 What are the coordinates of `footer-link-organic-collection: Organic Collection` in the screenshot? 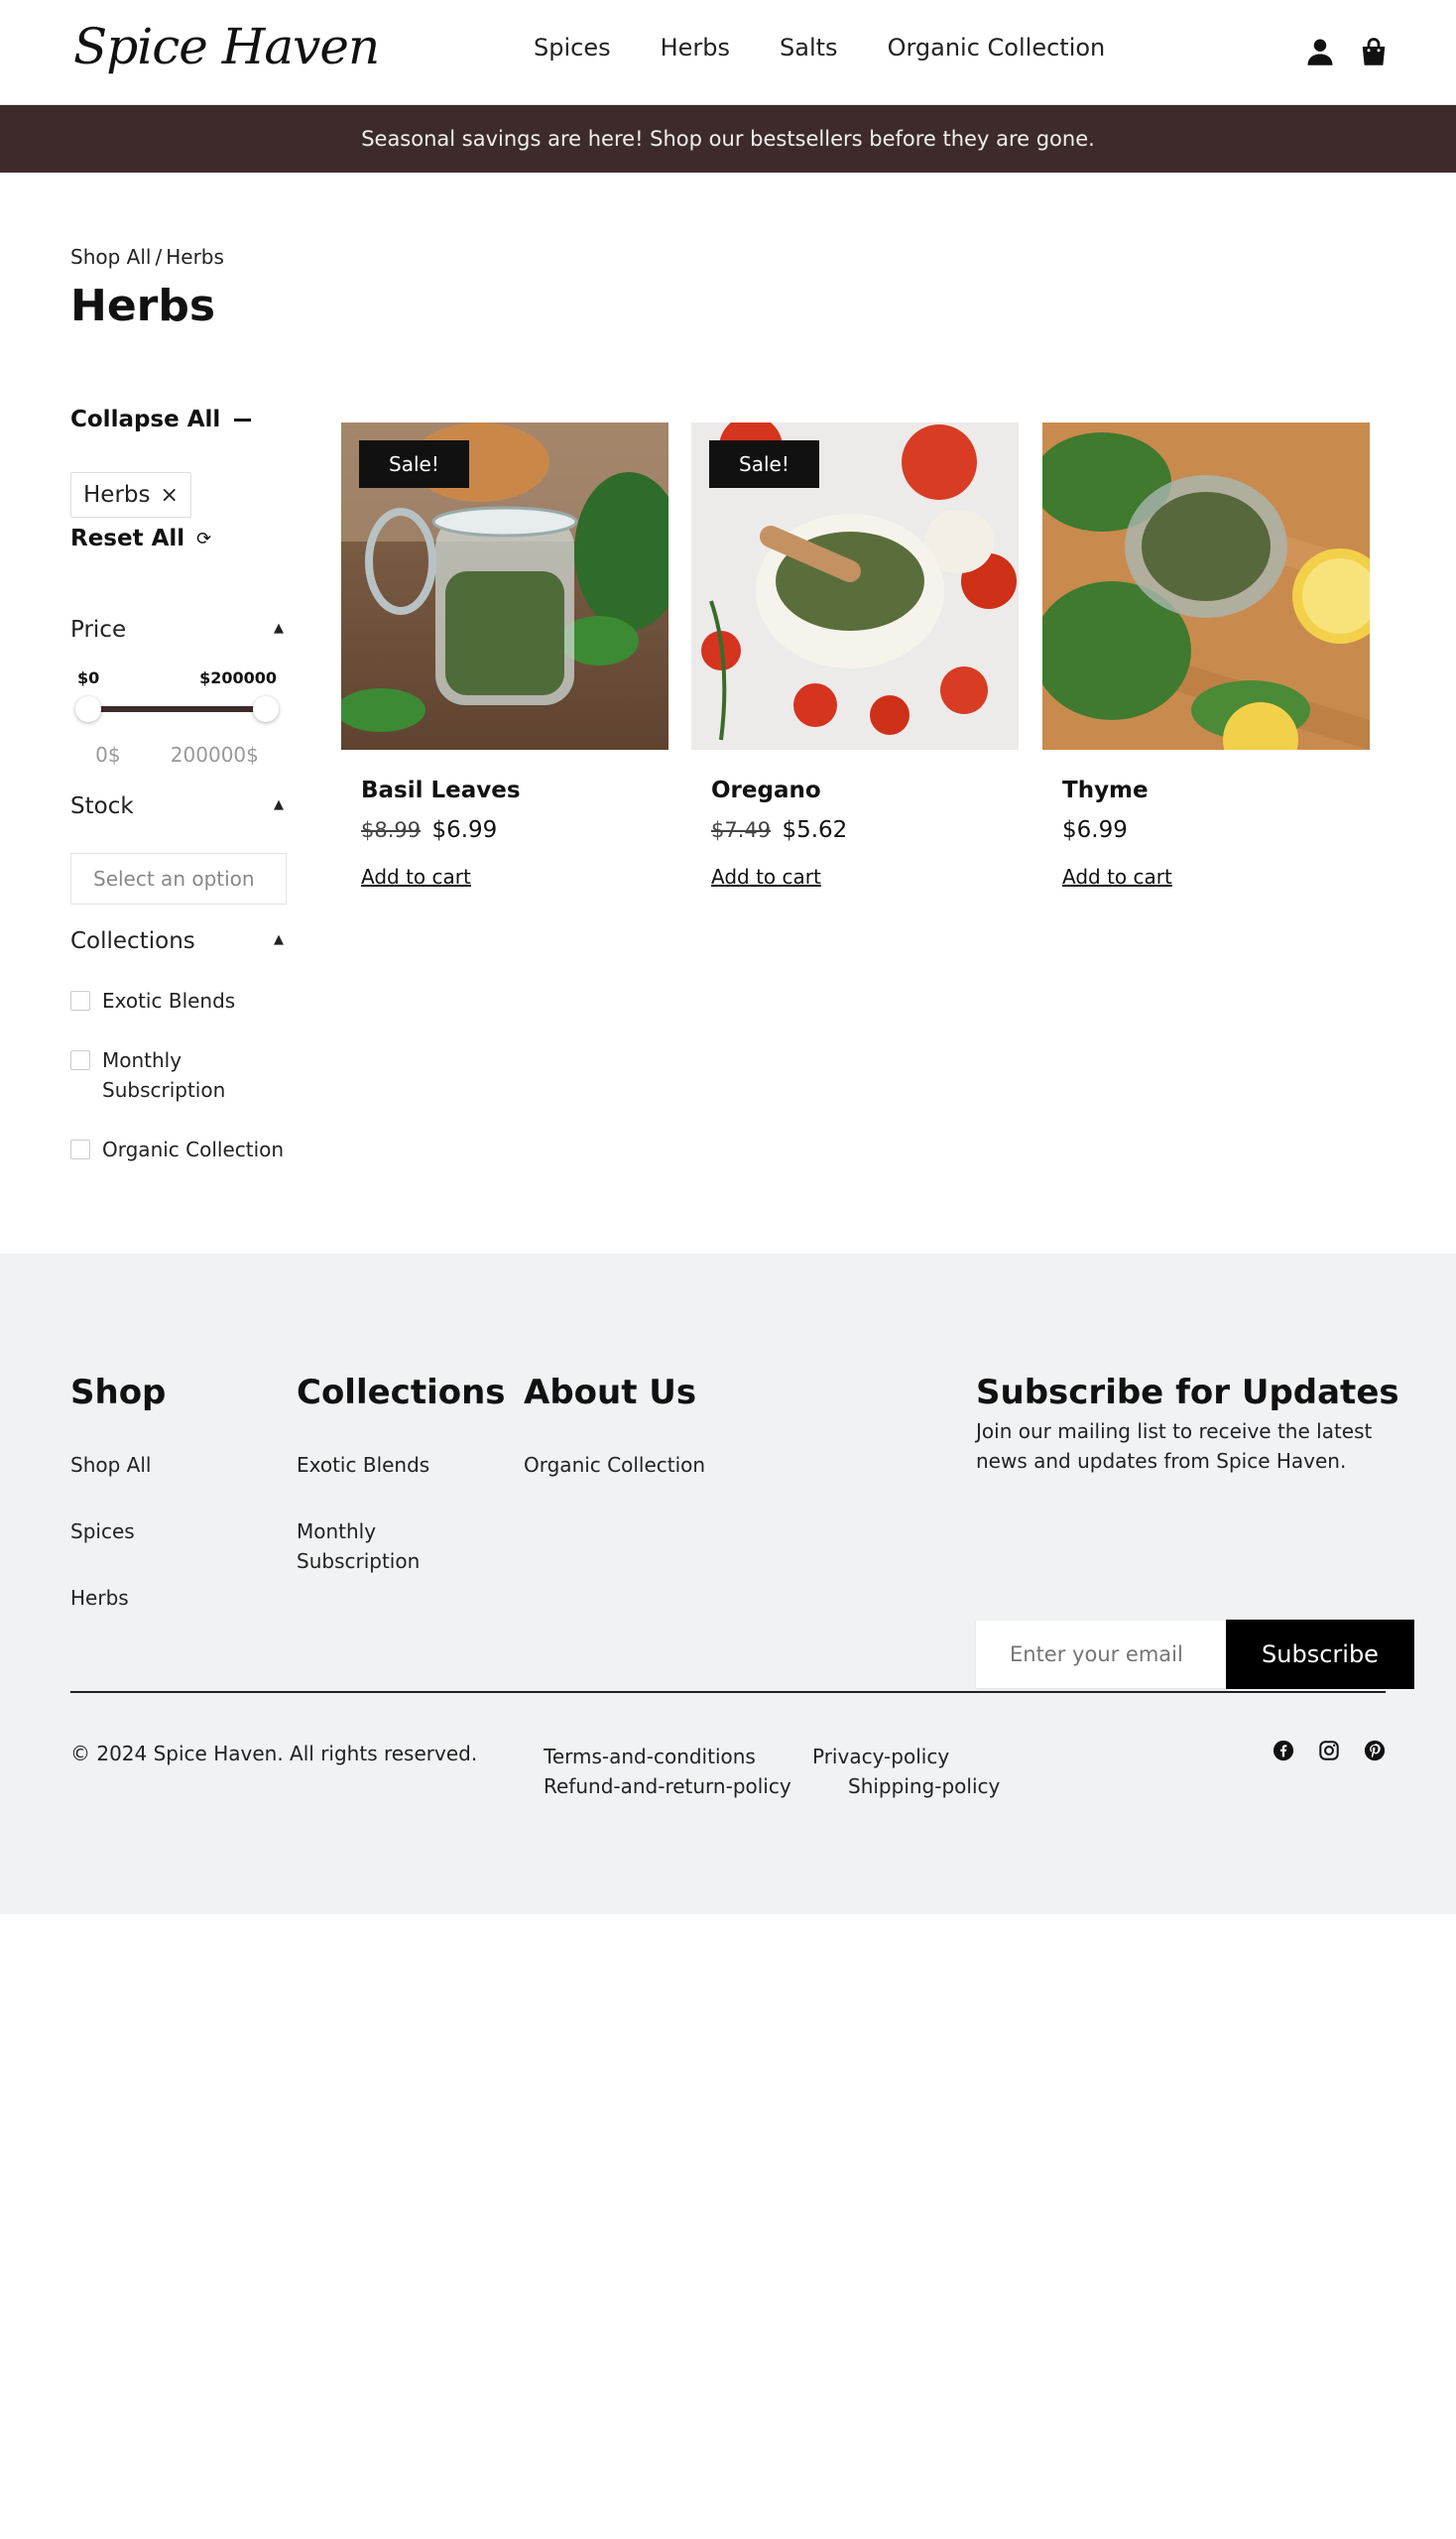 It's located at (614, 1465).